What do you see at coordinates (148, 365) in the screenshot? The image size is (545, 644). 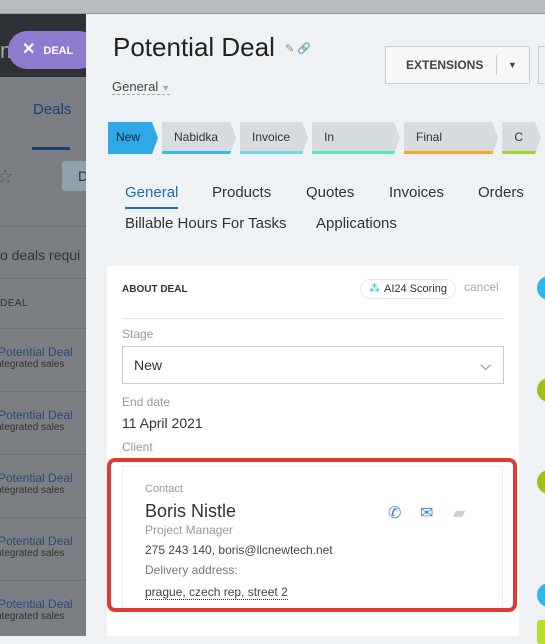 I see `stage-value: New` at bounding box center [148, 365].